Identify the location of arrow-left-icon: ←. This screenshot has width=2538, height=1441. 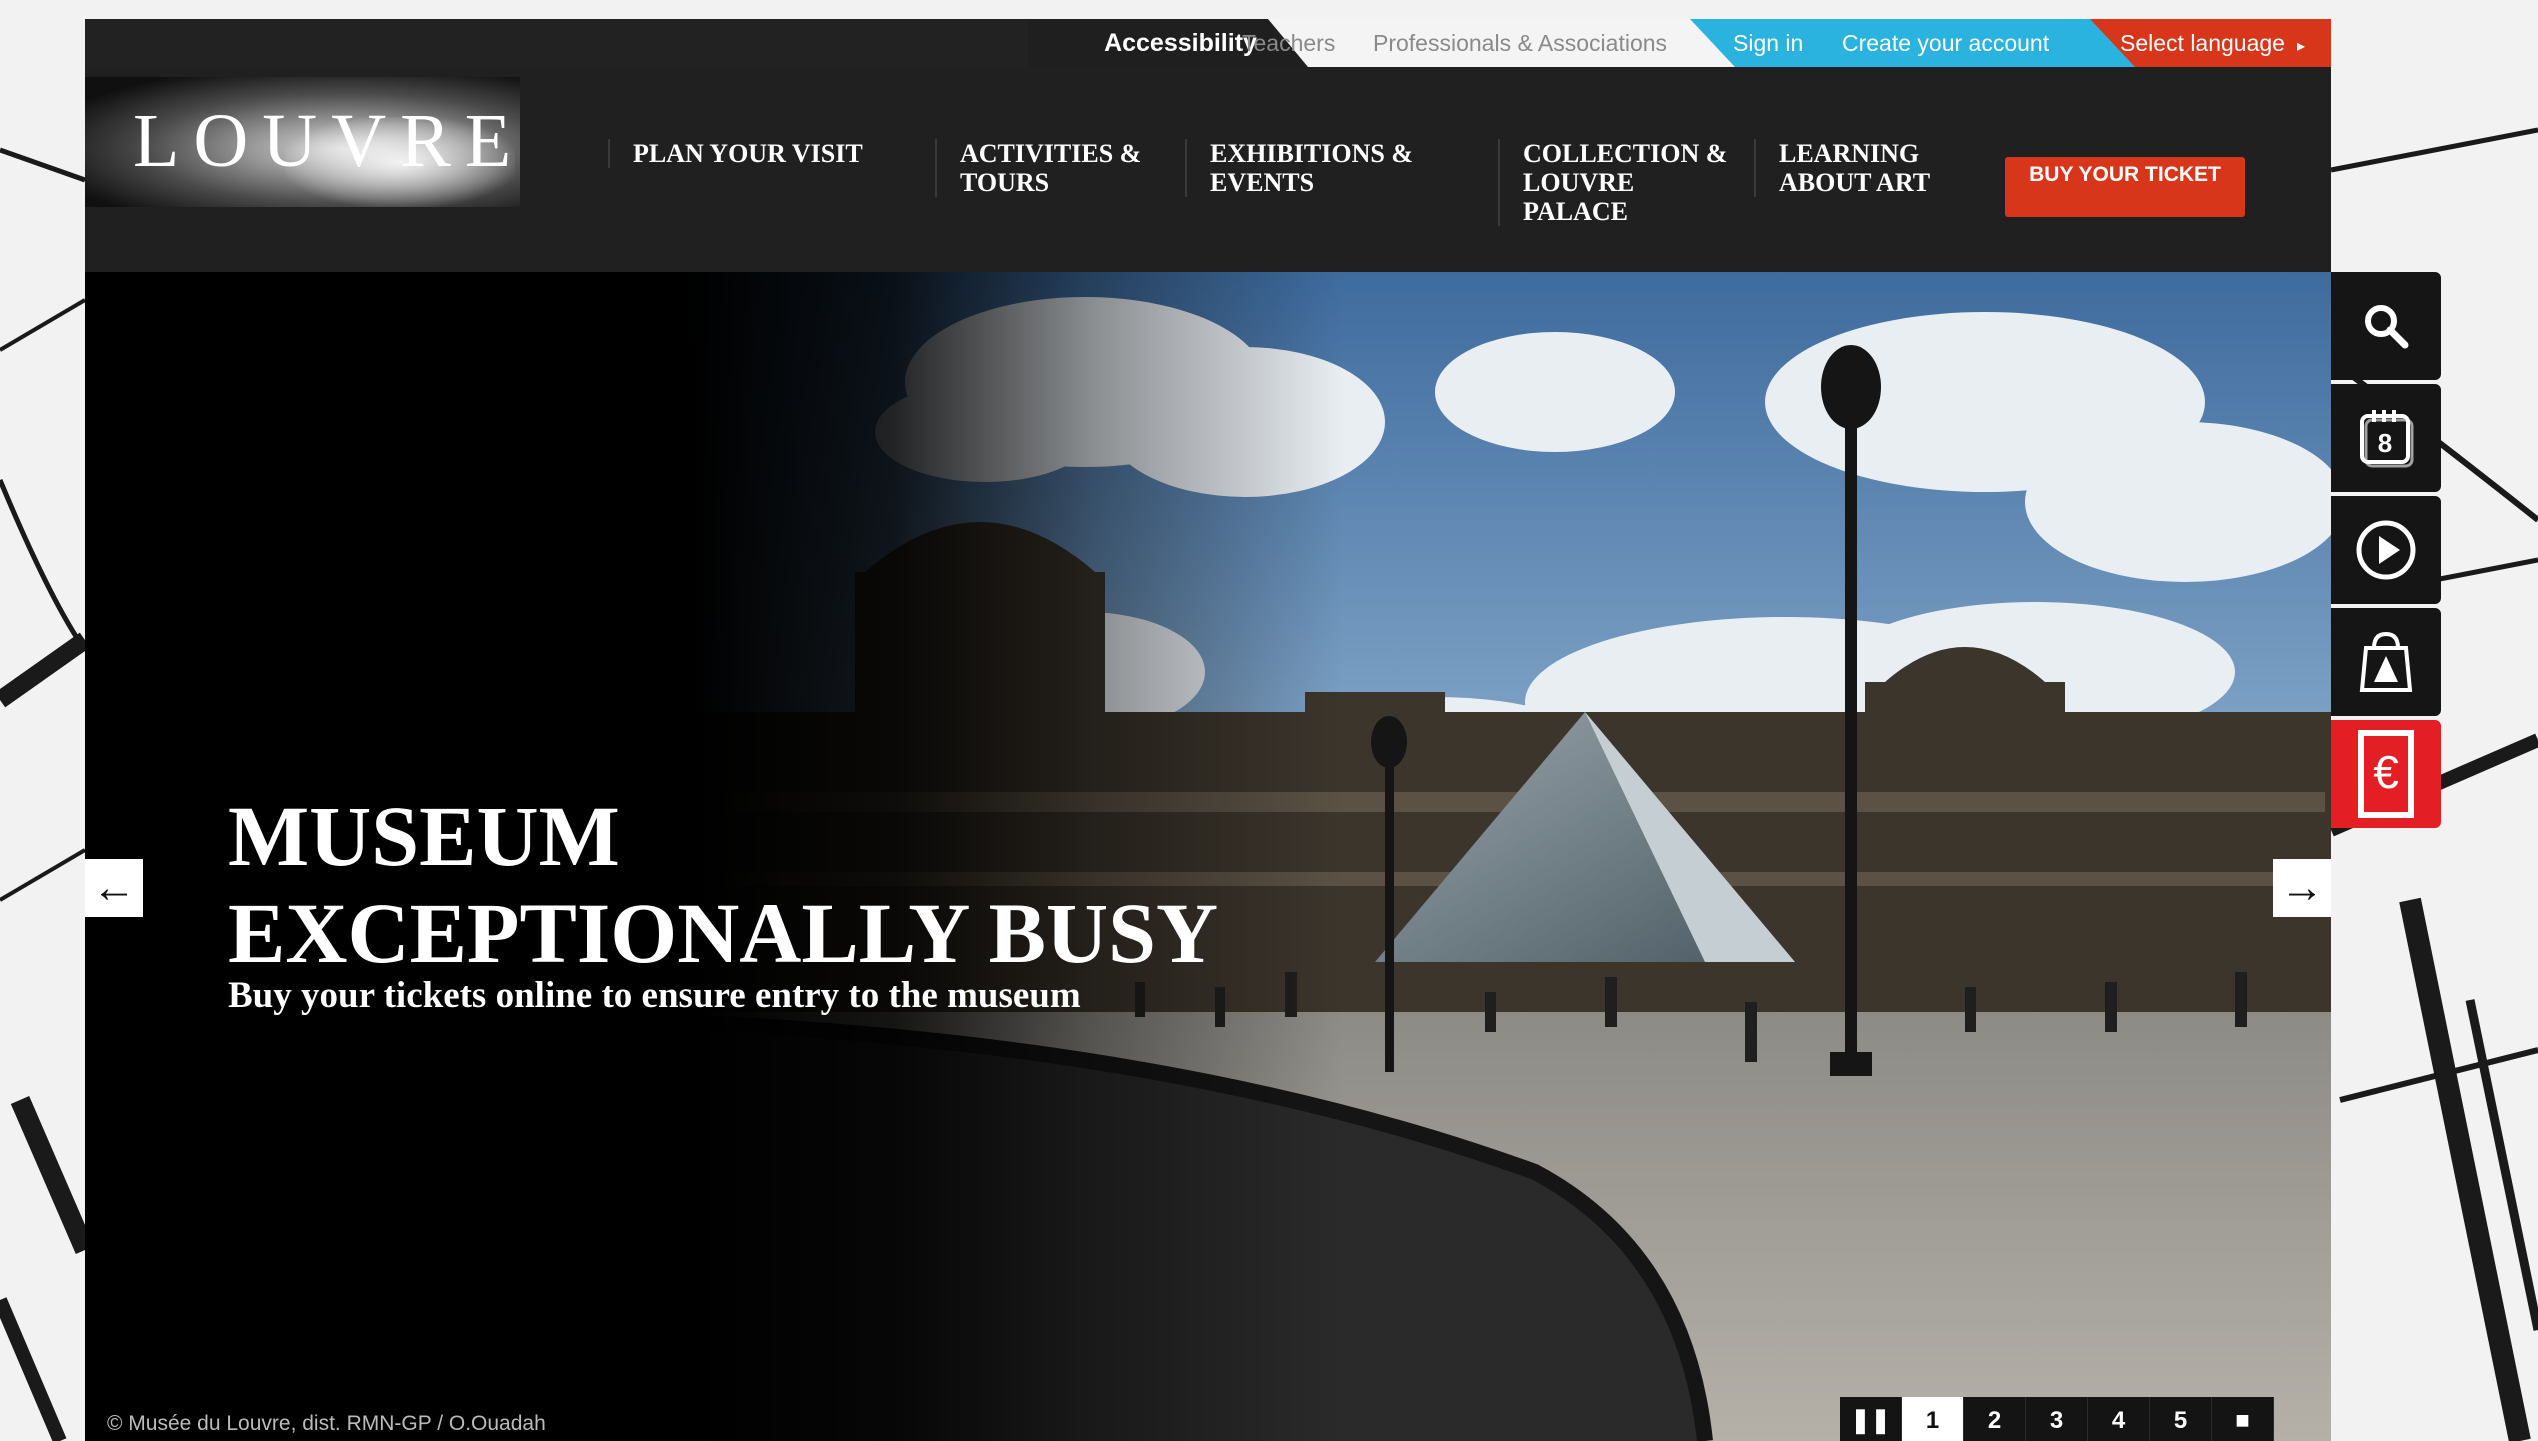
(114, 887).